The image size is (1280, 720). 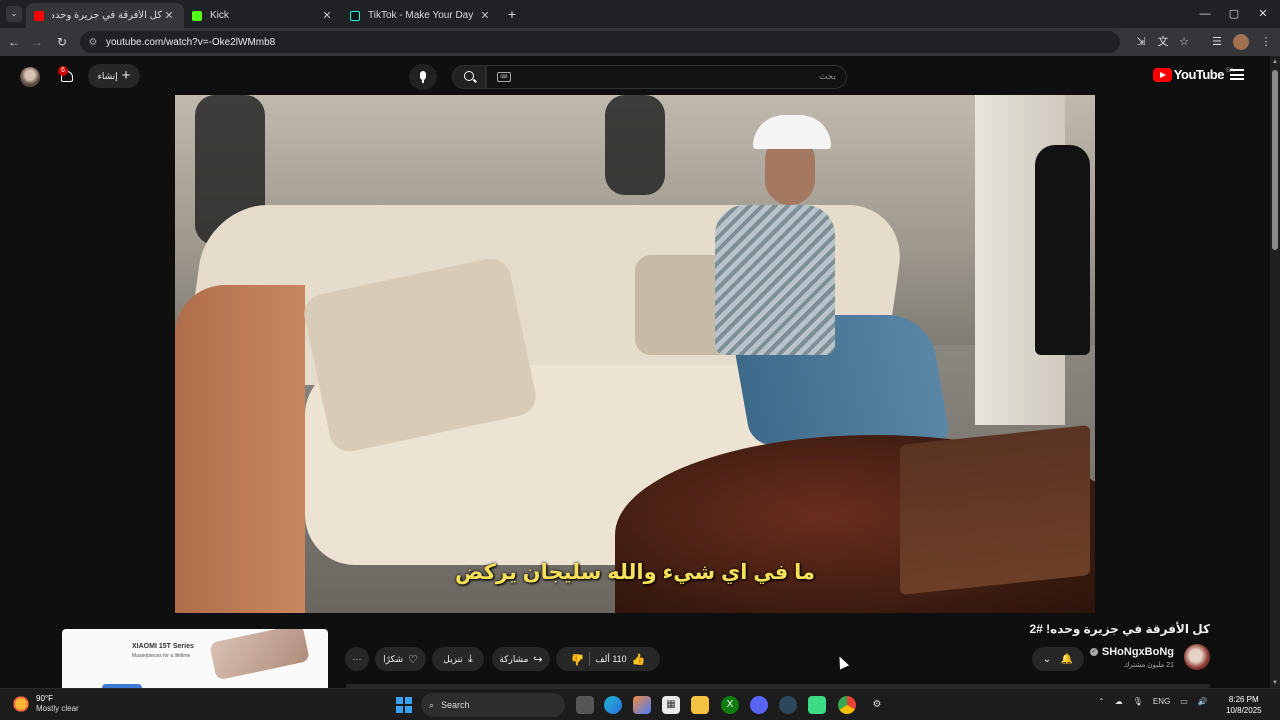 I want to click on youtube-logo: YouTube SA, so click(x=1193, y=74).